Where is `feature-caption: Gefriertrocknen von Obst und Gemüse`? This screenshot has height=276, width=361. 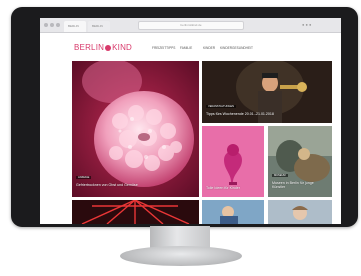
feature-caption: Gefriertrocknen von Obst und Gemüse is located at coordinates (107, 185).